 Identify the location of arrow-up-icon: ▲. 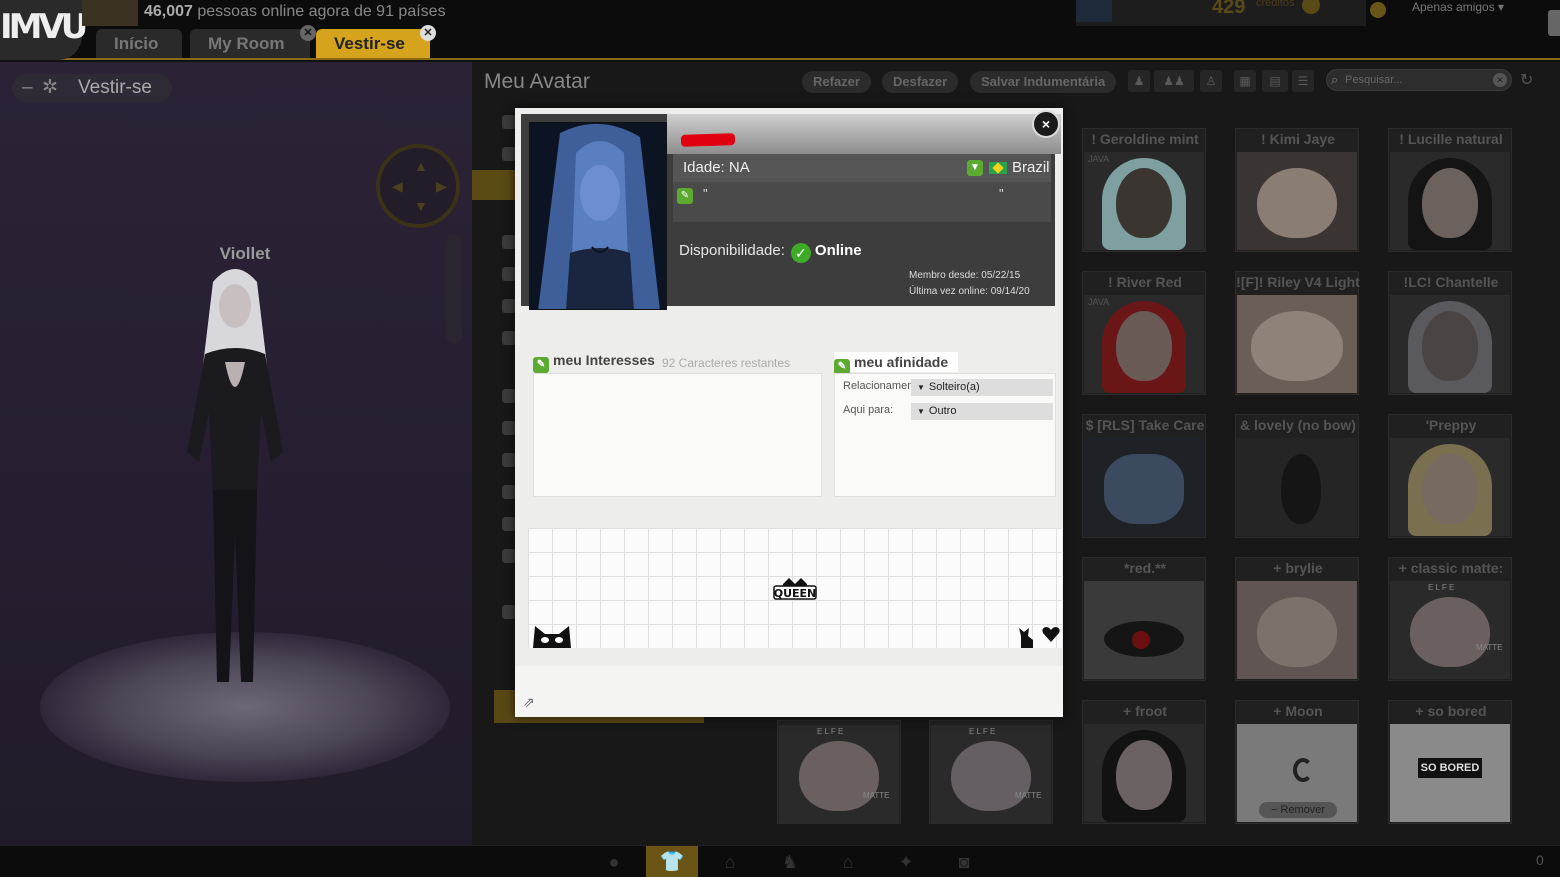
(421, 166).